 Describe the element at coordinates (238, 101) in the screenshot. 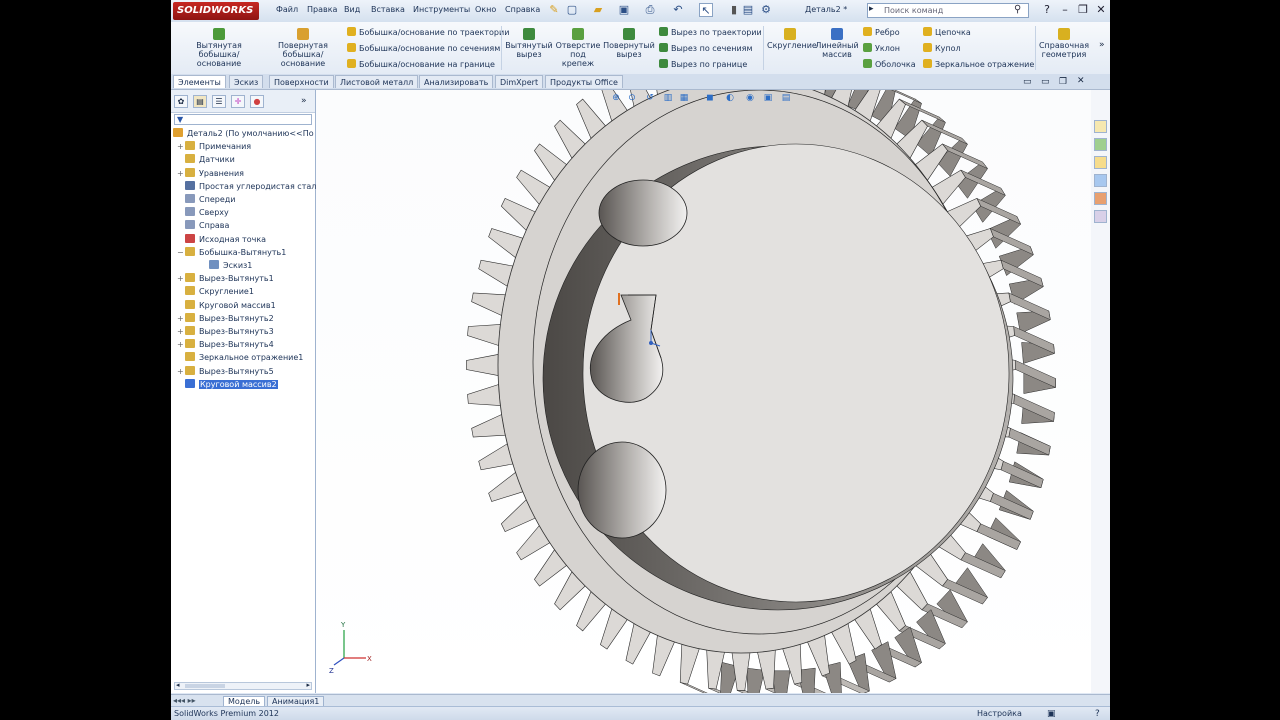

I see `dimxpert-manager-tab-icon: ✛` at that location.